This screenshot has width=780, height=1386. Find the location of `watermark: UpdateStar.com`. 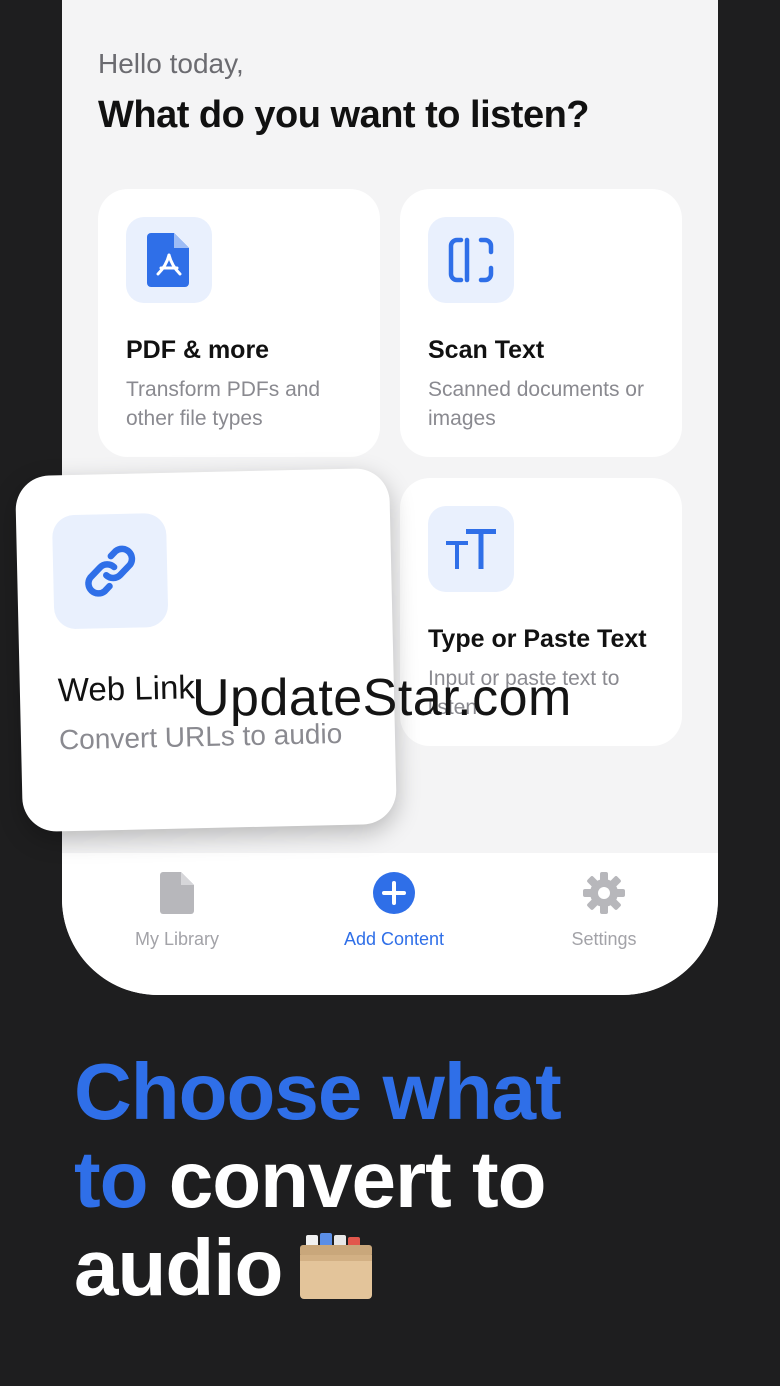

watermark: UpdateStar.com is located at coordinates (382, 698).